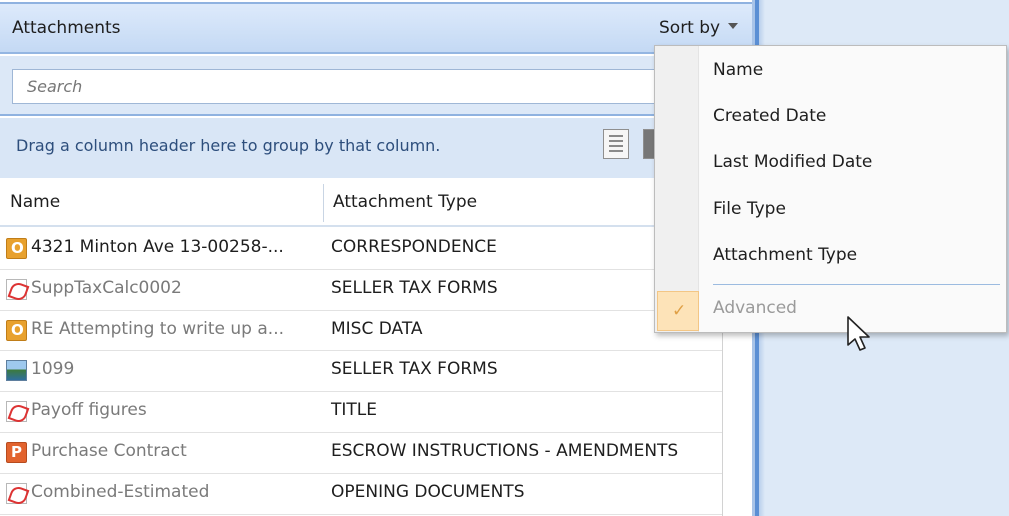 The width and height of the screenshot is (1009, 516). I want to click on file-name: Payoff figures, so click(89, 410).